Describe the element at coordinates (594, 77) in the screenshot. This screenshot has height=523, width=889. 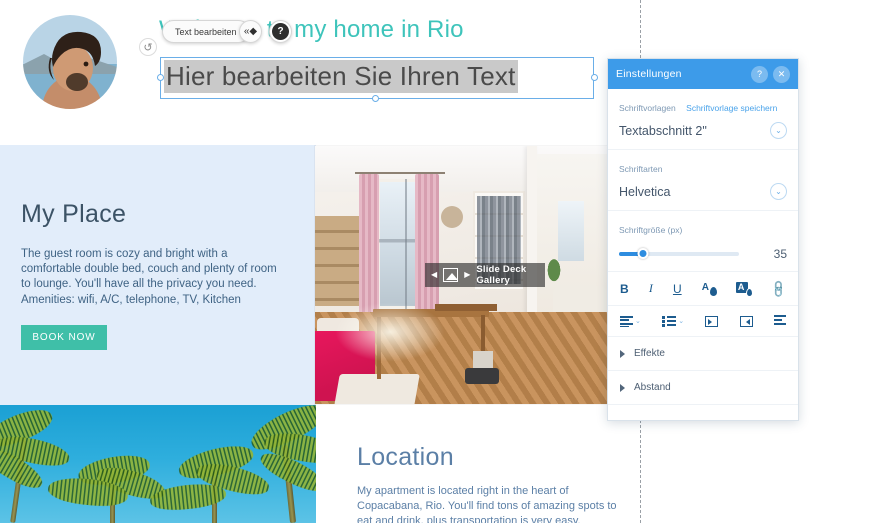
I see `resize-handle-right` at that location.